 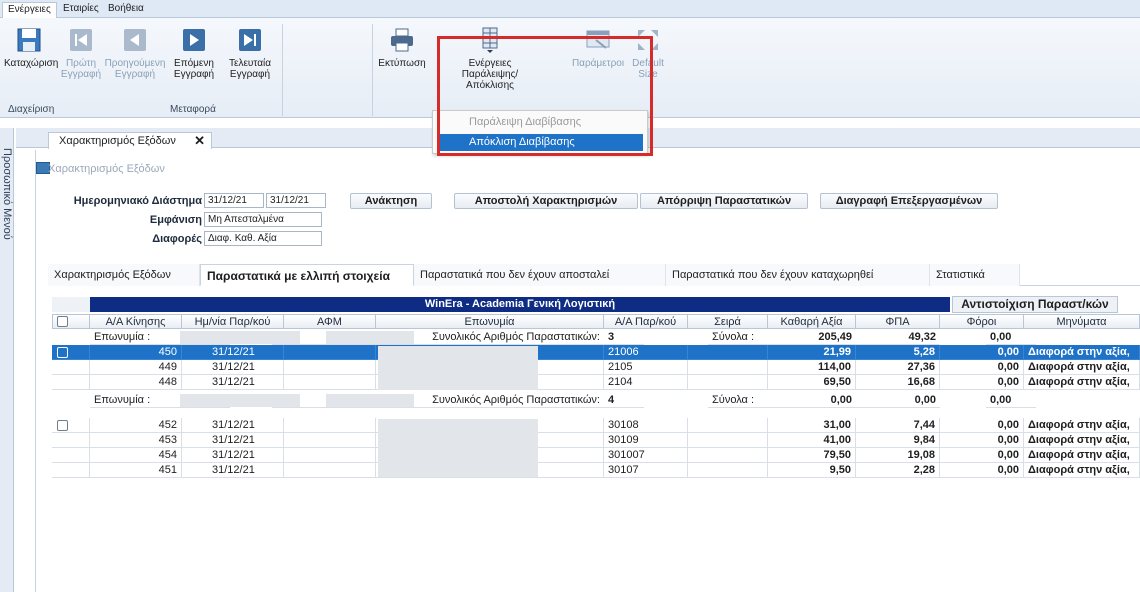 I want to click on menu-companies: Εταιρίες, so click(x=81, y=9).